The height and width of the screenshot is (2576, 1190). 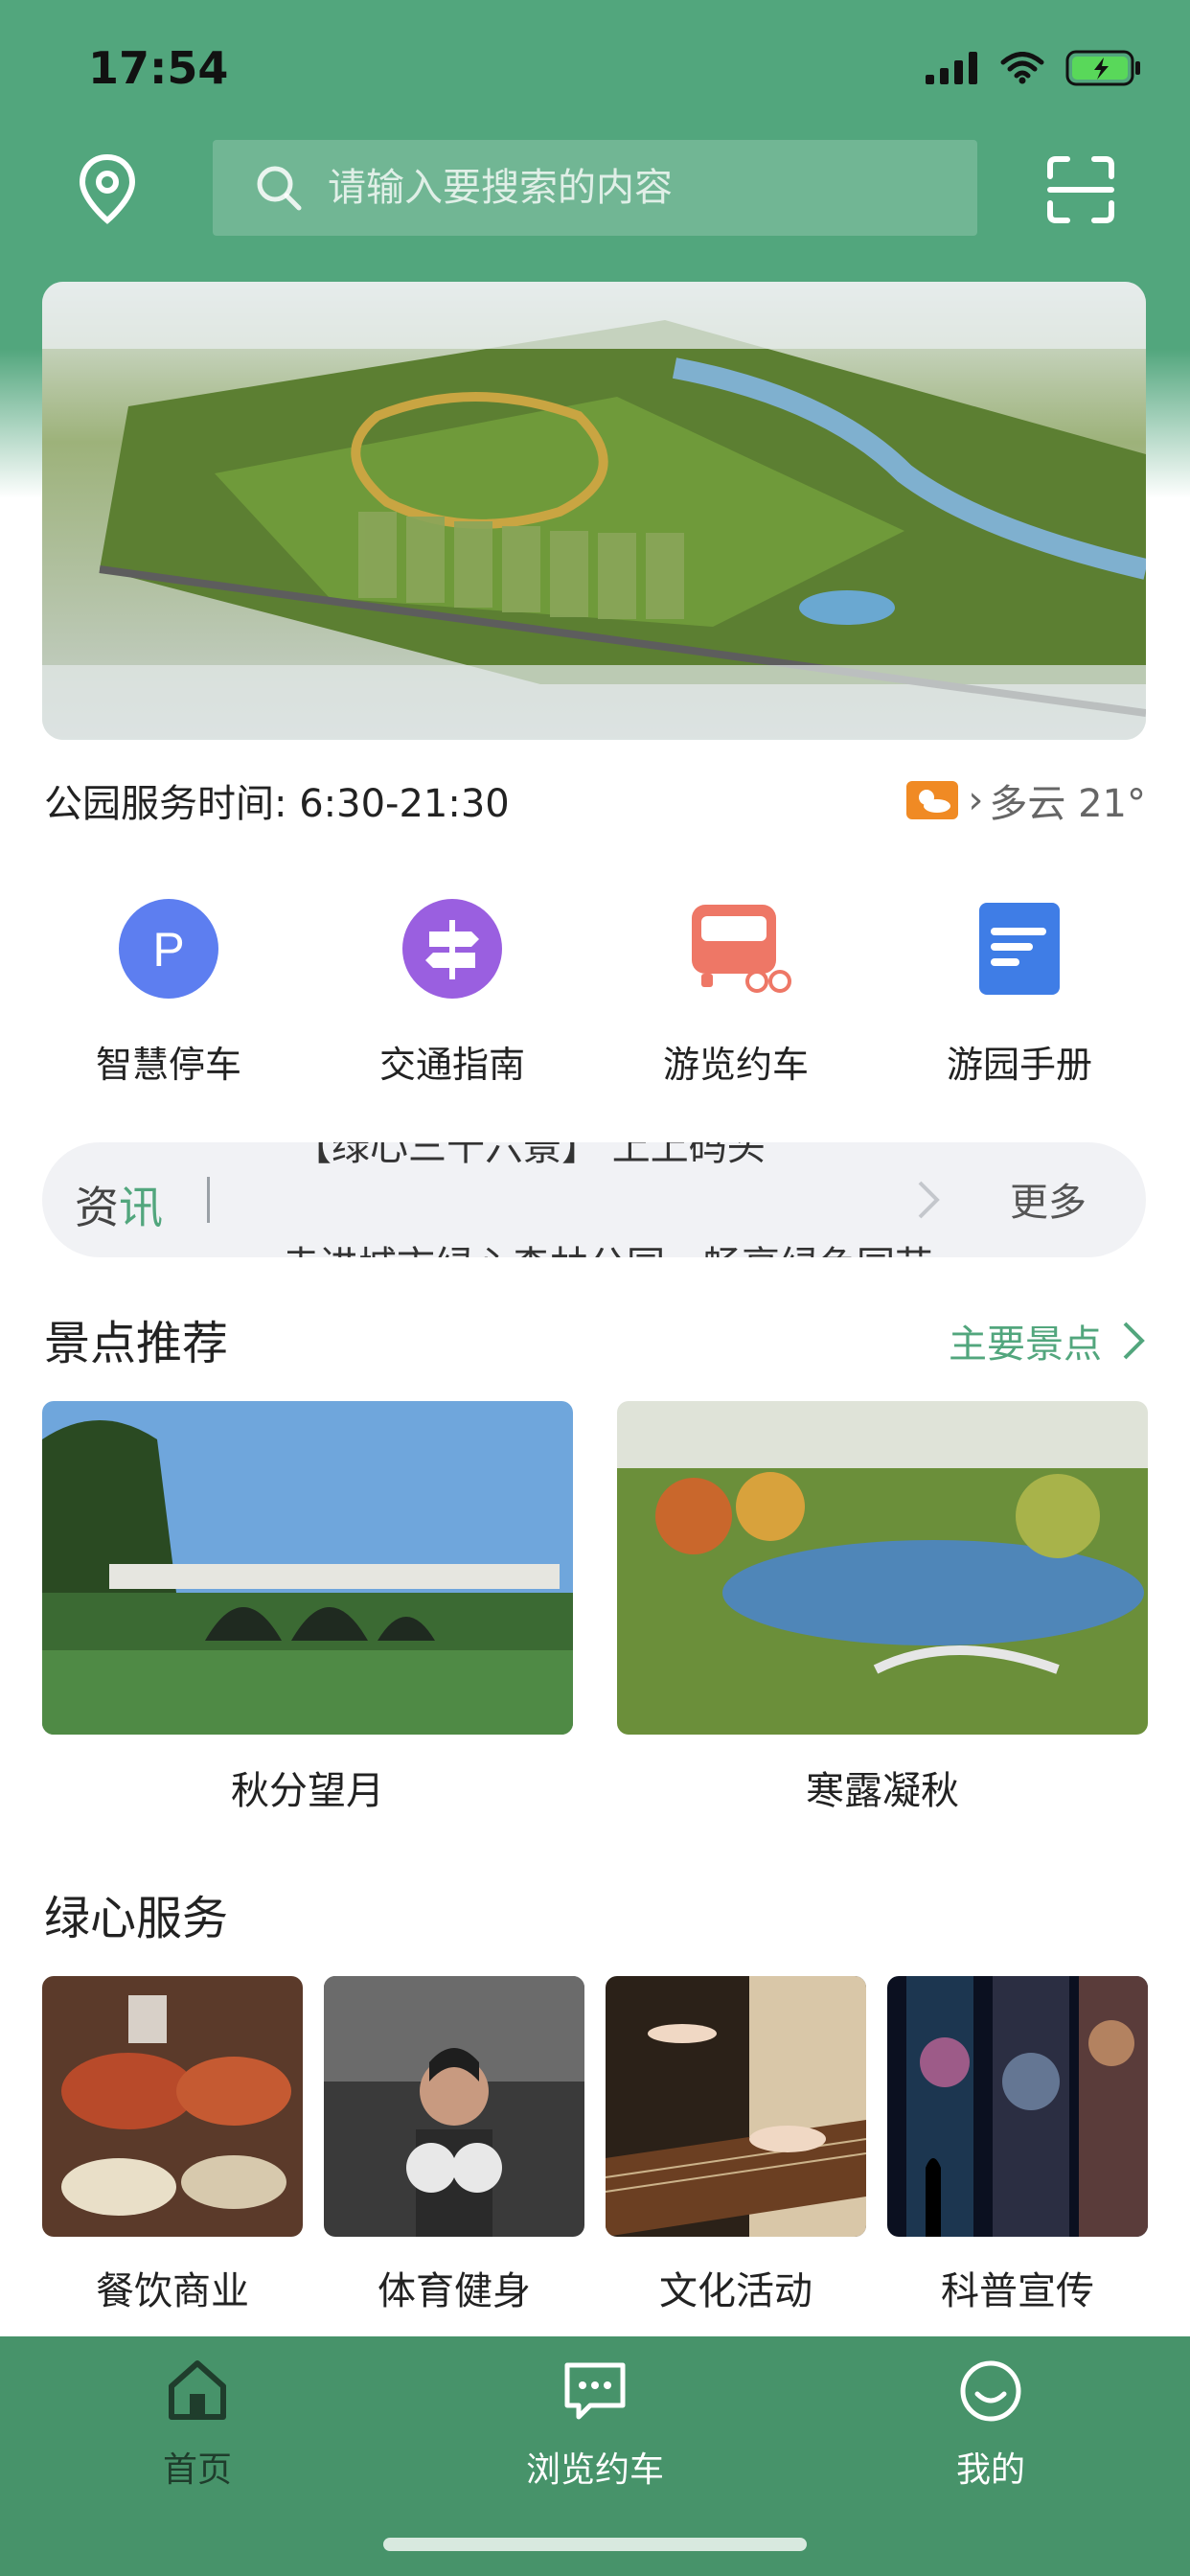 What do you see at coordinates (635, 188) in the screenshot?
I see `search-input` at bounding box center [635, 188].